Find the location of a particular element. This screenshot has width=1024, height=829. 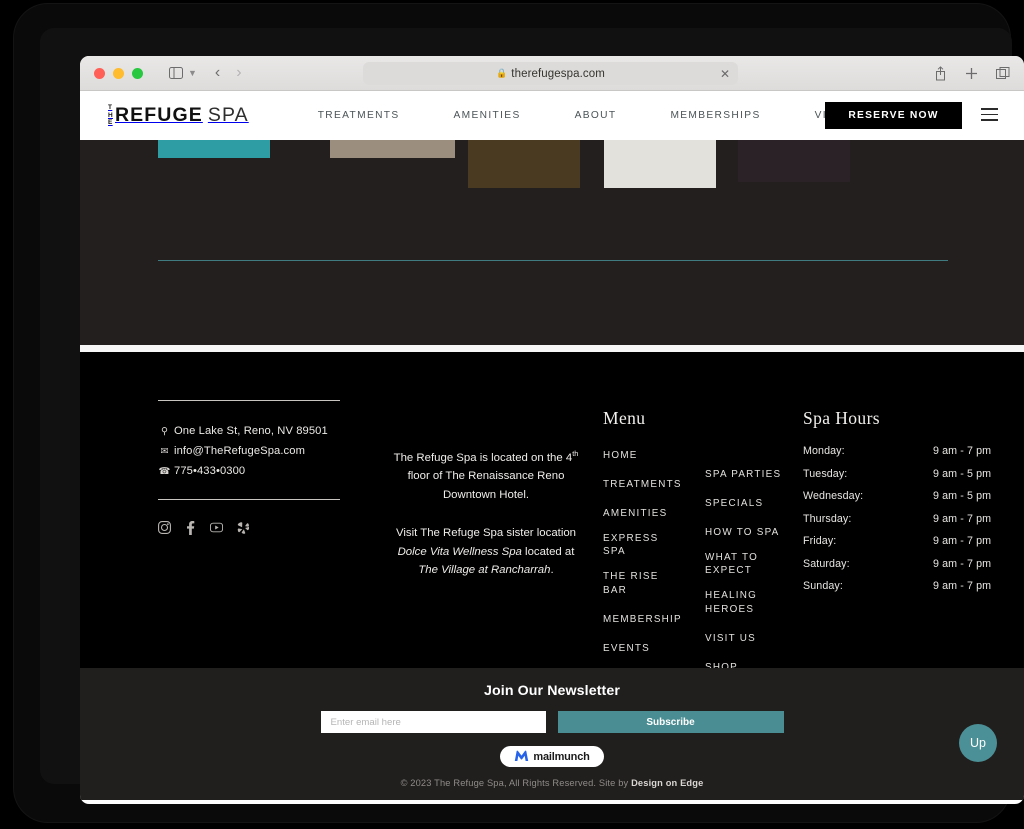

footer-link-spa-parties: SPA PARTIES is located at coordinates (743, 474).